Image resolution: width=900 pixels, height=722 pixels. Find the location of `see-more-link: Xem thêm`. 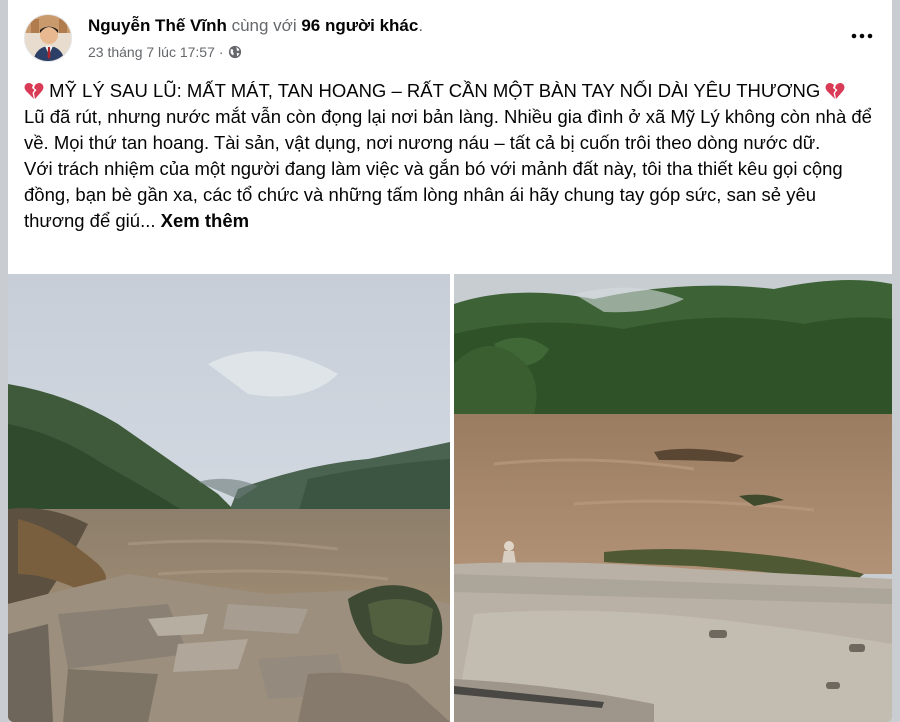

see-more-link: Xem thêm is located at coordinates (205, 220).